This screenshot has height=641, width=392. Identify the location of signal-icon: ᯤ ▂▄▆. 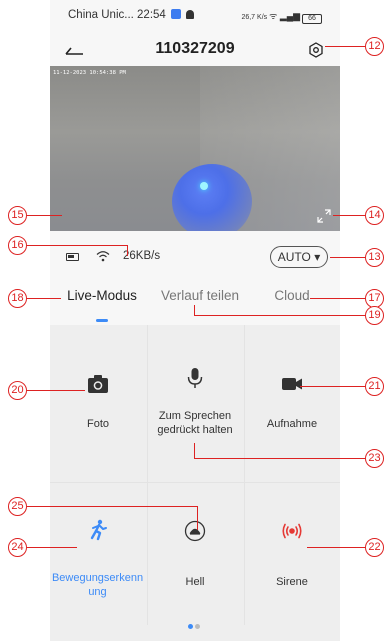
(285, 16).